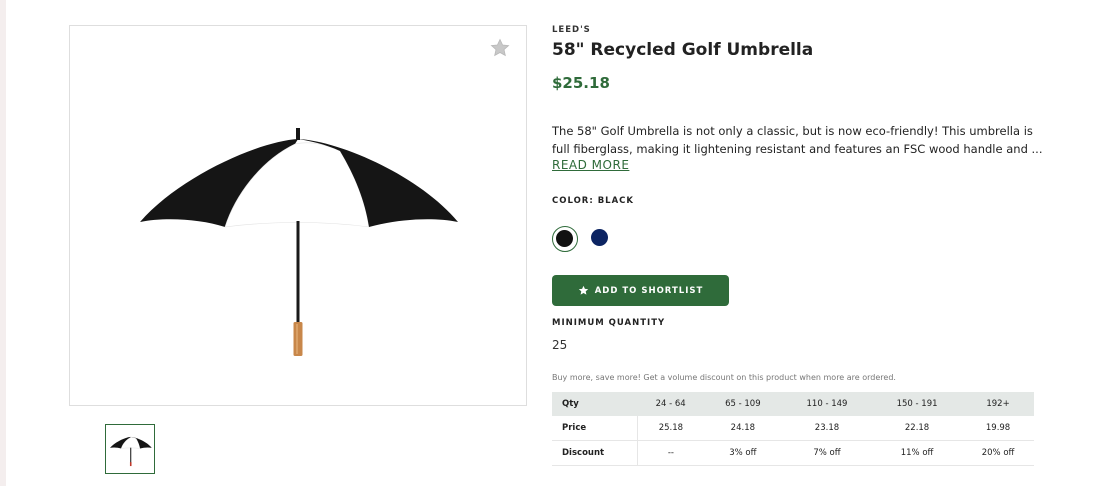 The image size is (1104, 486). Describe the element at coordinates (827, 404) in the screenshot. I see `table-cell: 110 - 149` at that location.